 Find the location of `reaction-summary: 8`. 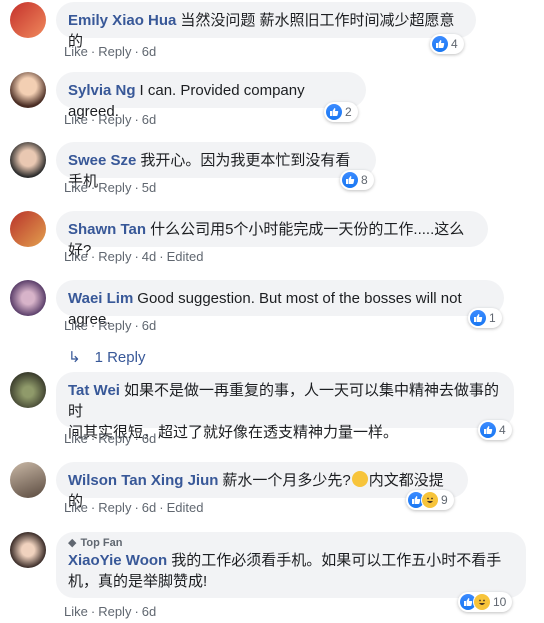

reaction-summary: 8 is located at coordinates (357, 180).